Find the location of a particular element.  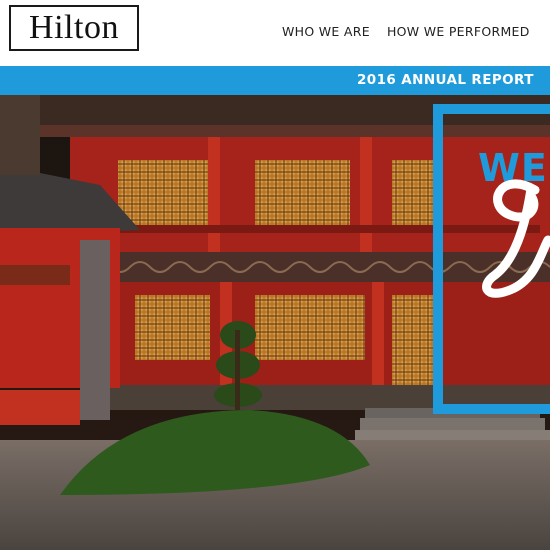

main-nav: WHO WE ARE HOW WE PERFORMED is located at coordinates (406, 31).